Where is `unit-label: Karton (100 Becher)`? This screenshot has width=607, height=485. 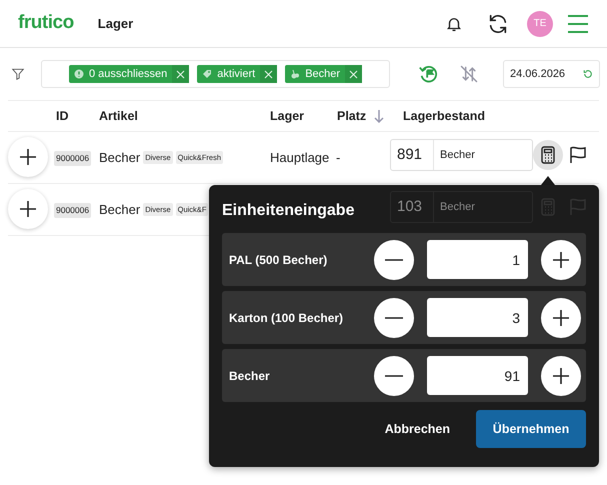
unit-label: Karton (100 Becher) is located at coordinates (286, 318).